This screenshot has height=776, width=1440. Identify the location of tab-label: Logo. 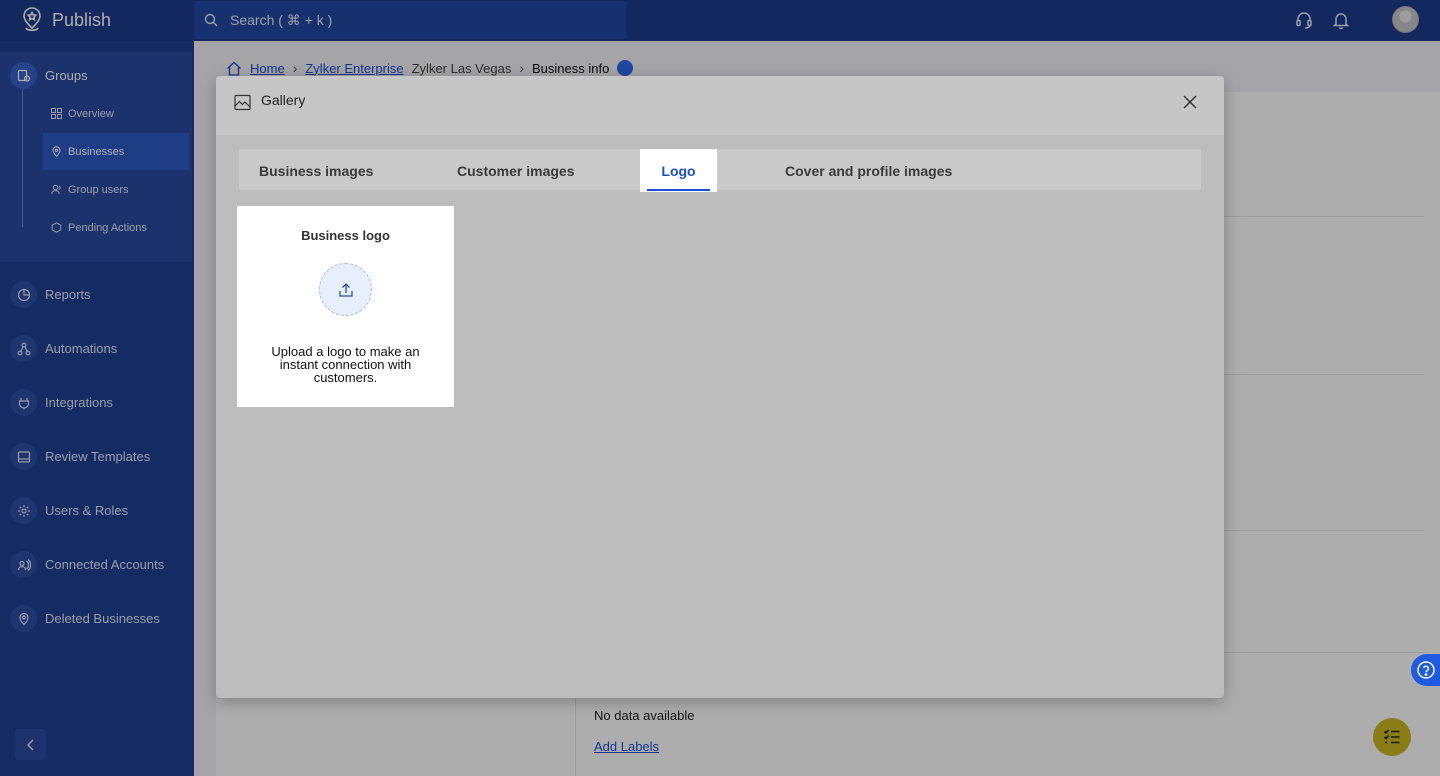
(678, 170).